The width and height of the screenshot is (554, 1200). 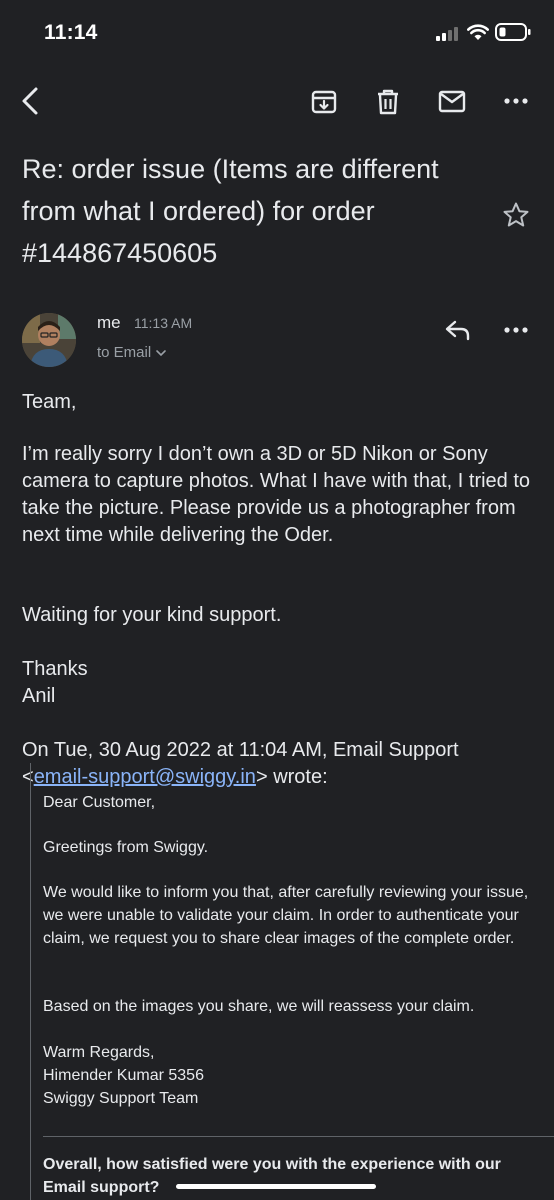 I want to click on signal-icon, so click(x=449, y=36).